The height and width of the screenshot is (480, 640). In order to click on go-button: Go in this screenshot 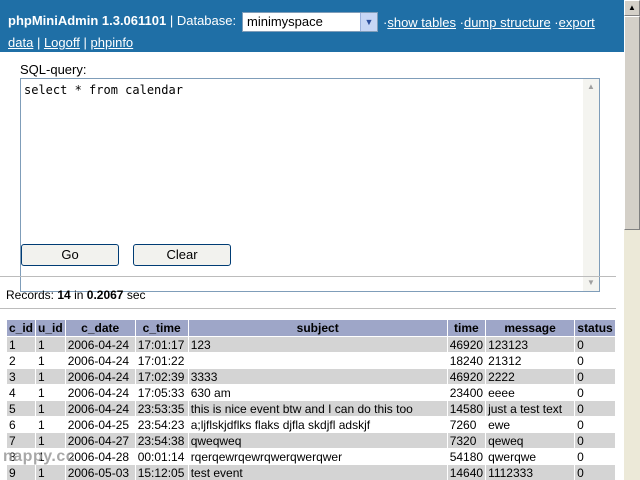, I will do `click(70, 255)`.